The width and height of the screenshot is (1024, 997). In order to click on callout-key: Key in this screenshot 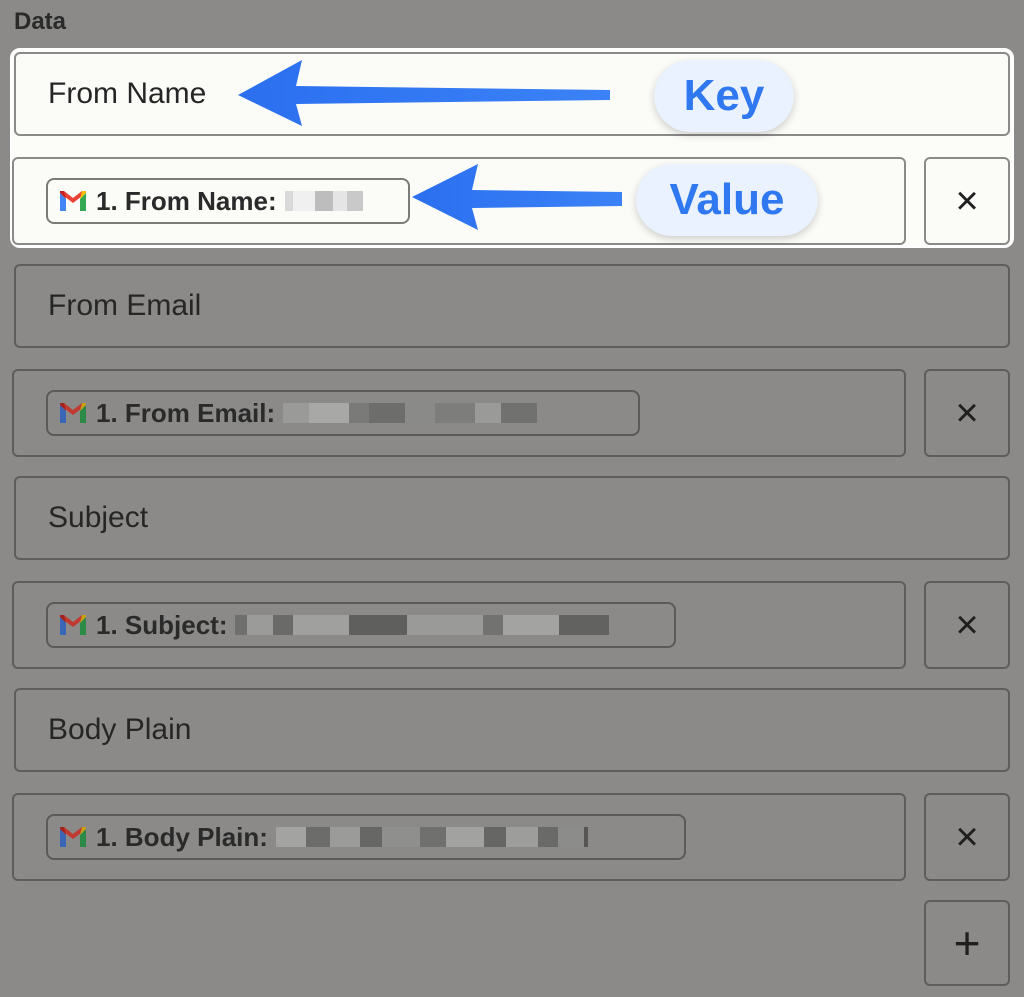, I will do `click(724, 96)`.